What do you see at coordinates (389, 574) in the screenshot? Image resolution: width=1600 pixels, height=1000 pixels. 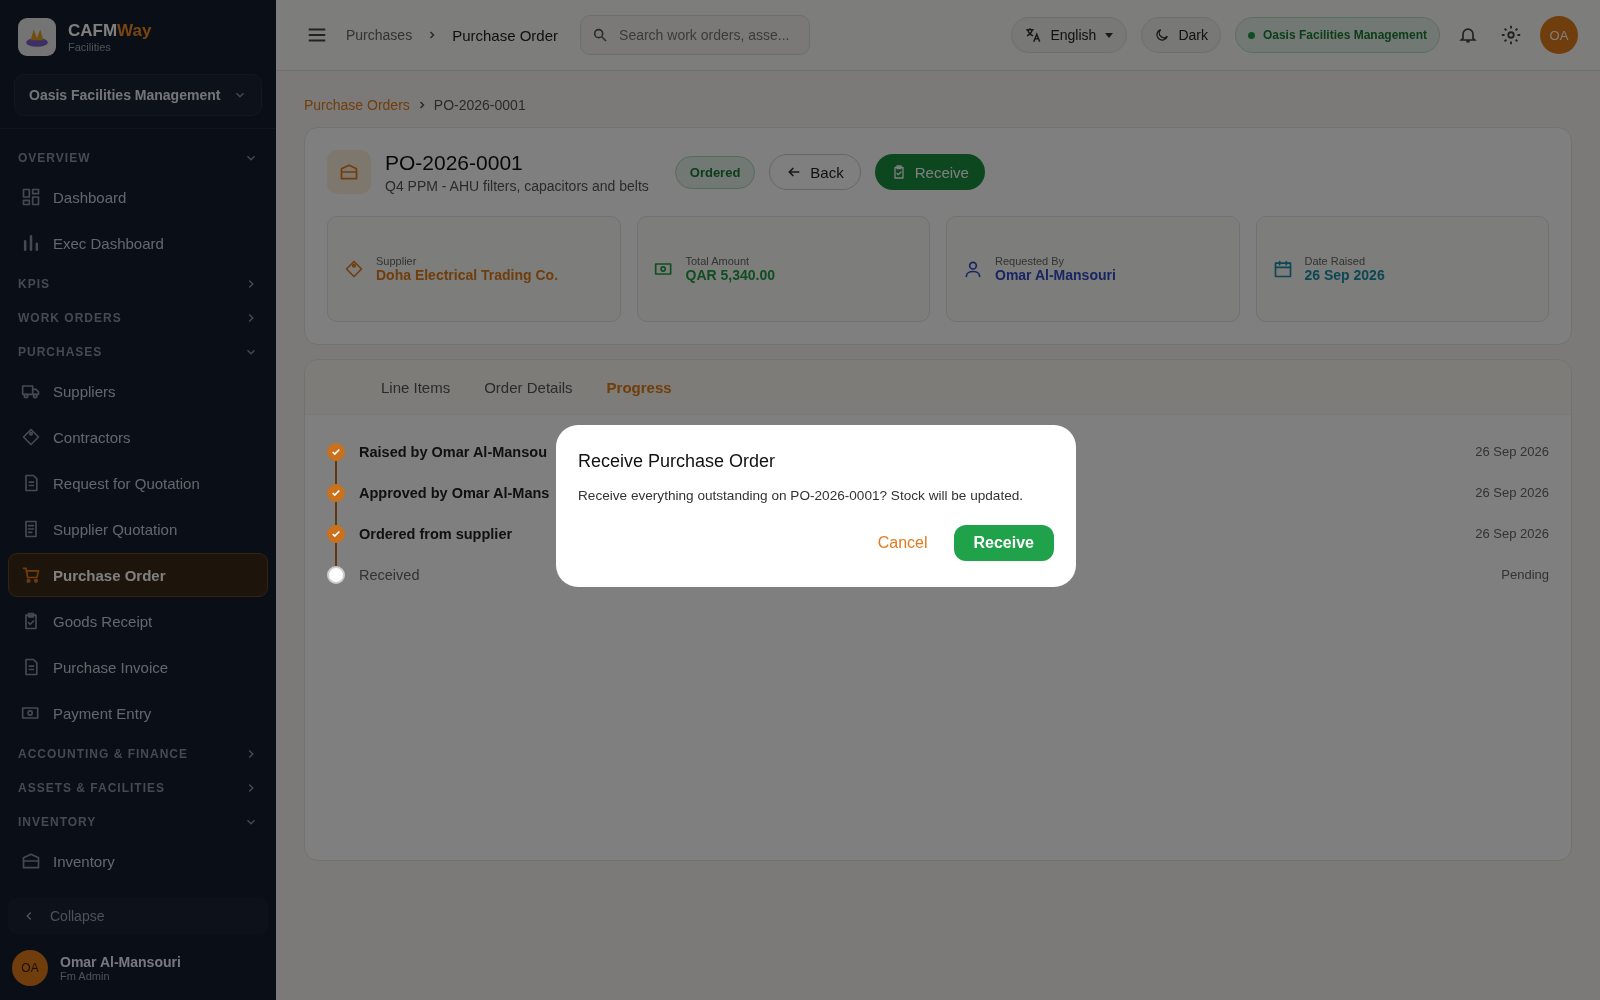 I see `step-title: Received` at bounding box center [389, 574].